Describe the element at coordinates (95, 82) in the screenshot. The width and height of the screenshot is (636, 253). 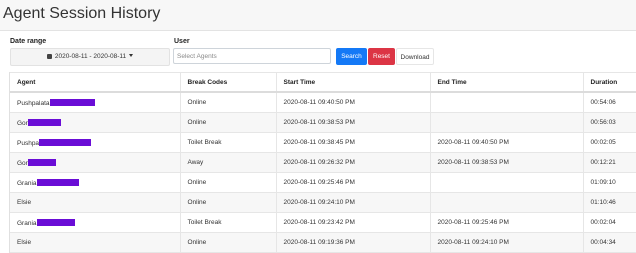
I see `column-header-agent: Agent` at that location.